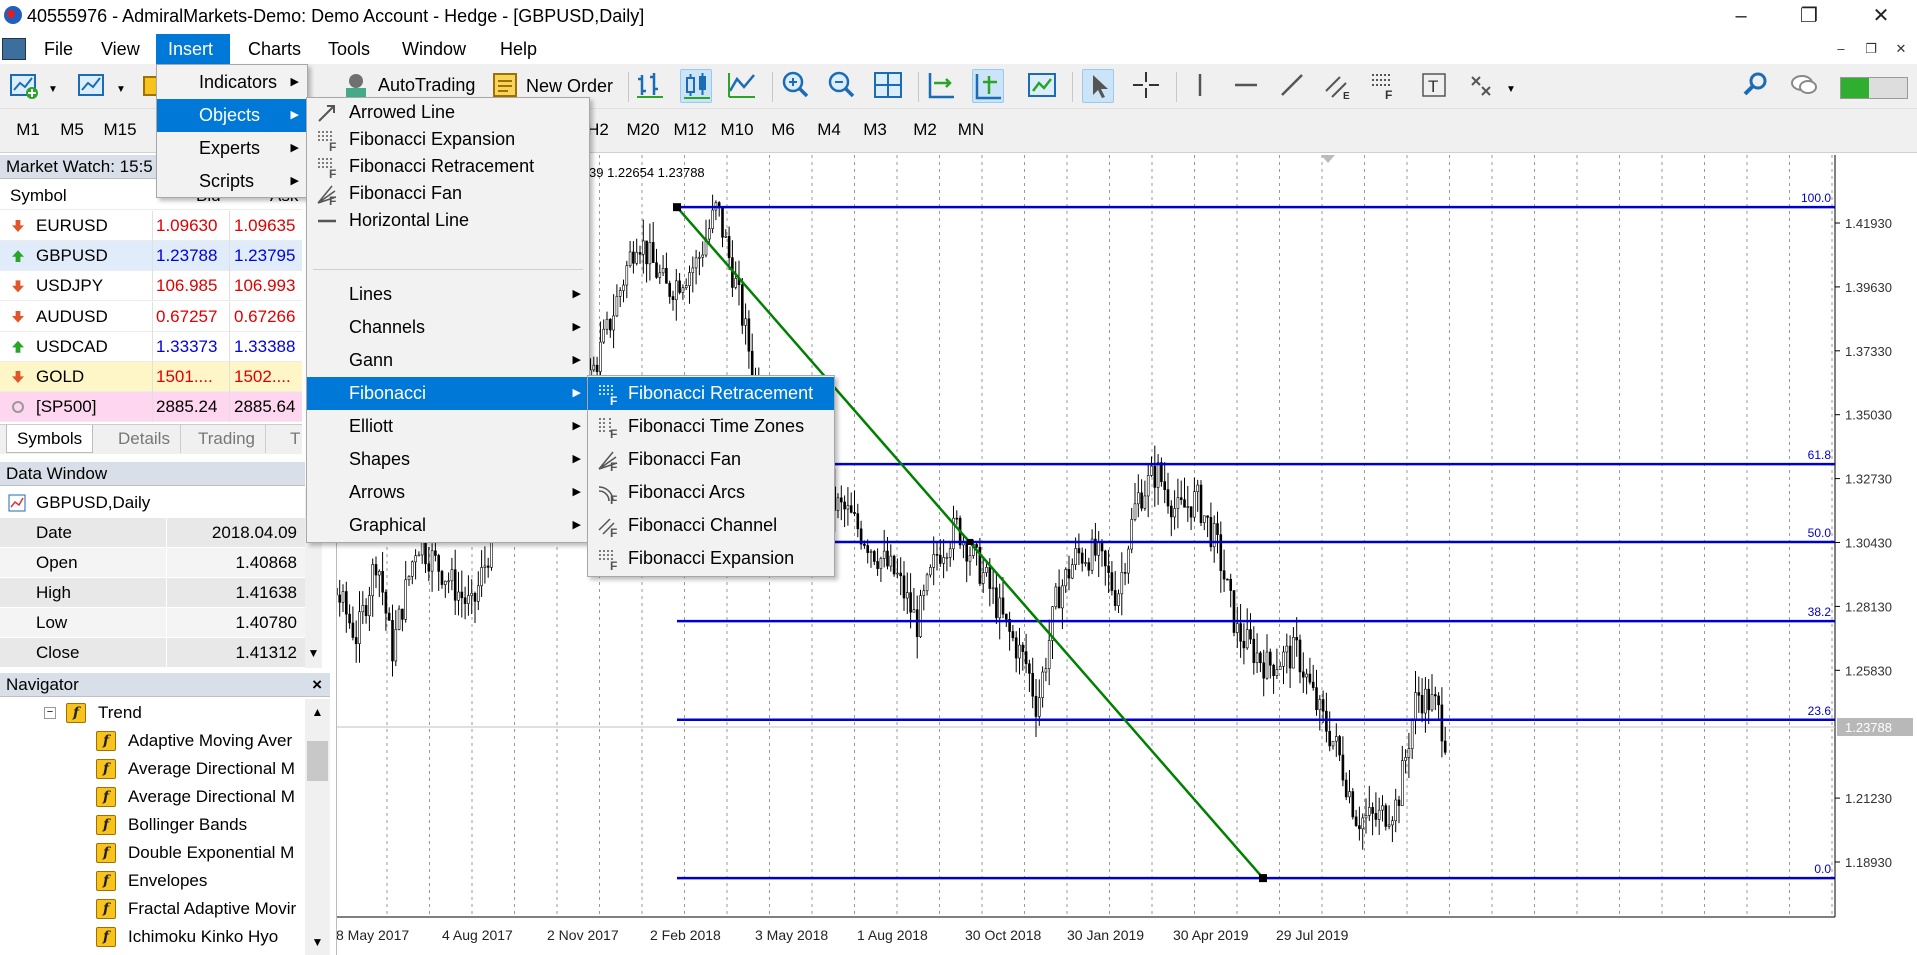  What do you see at coordinates (971, 130) in the screenshot?
I see `timeframe-mn: MN` at bounding box center [971, 130].